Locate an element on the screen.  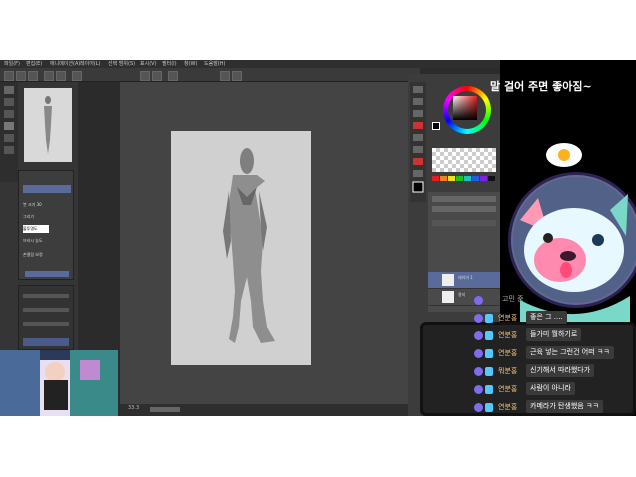
brush-mode-row: 그리기 is located at coordinates (28, 217).